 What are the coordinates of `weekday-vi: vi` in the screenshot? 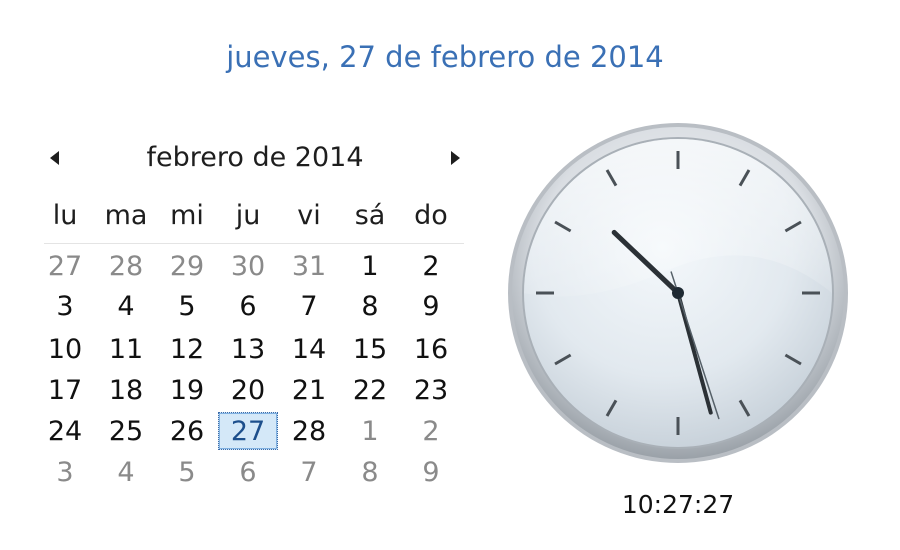 It's located at (309, 215).